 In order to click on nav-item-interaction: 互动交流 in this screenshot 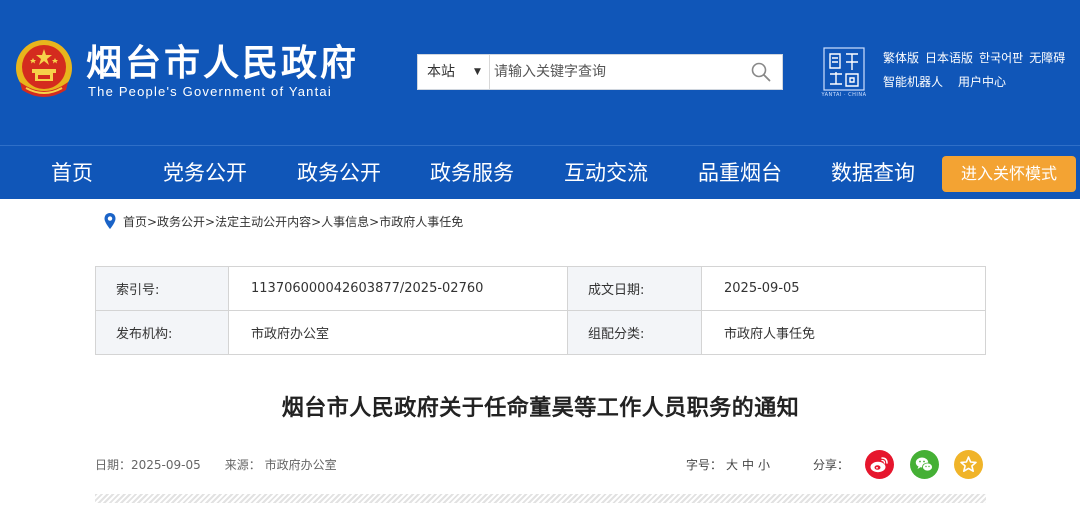, I will do `click(606, 173)`.